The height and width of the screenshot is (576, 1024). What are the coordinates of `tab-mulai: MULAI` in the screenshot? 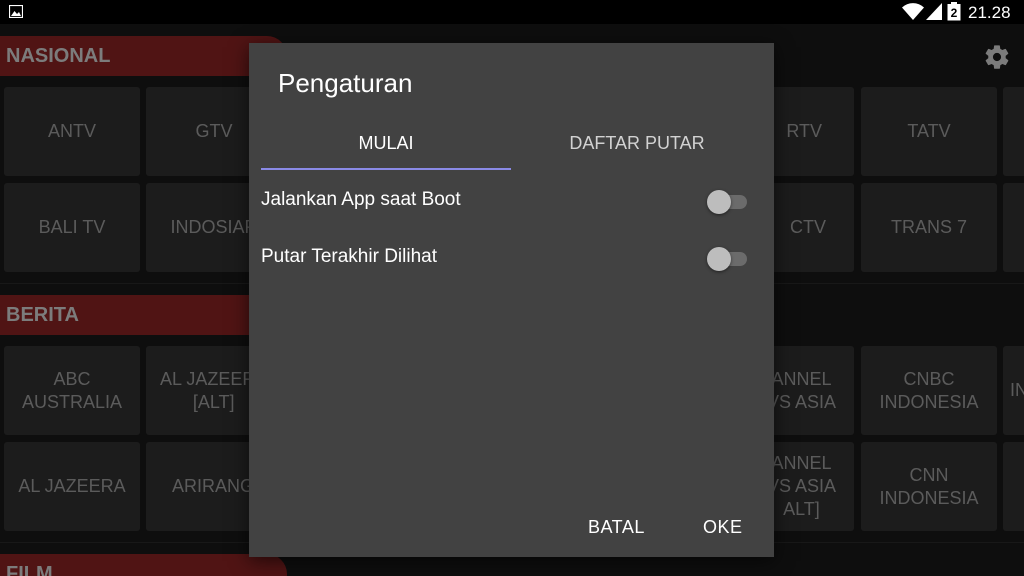 It's located at (386, 150).